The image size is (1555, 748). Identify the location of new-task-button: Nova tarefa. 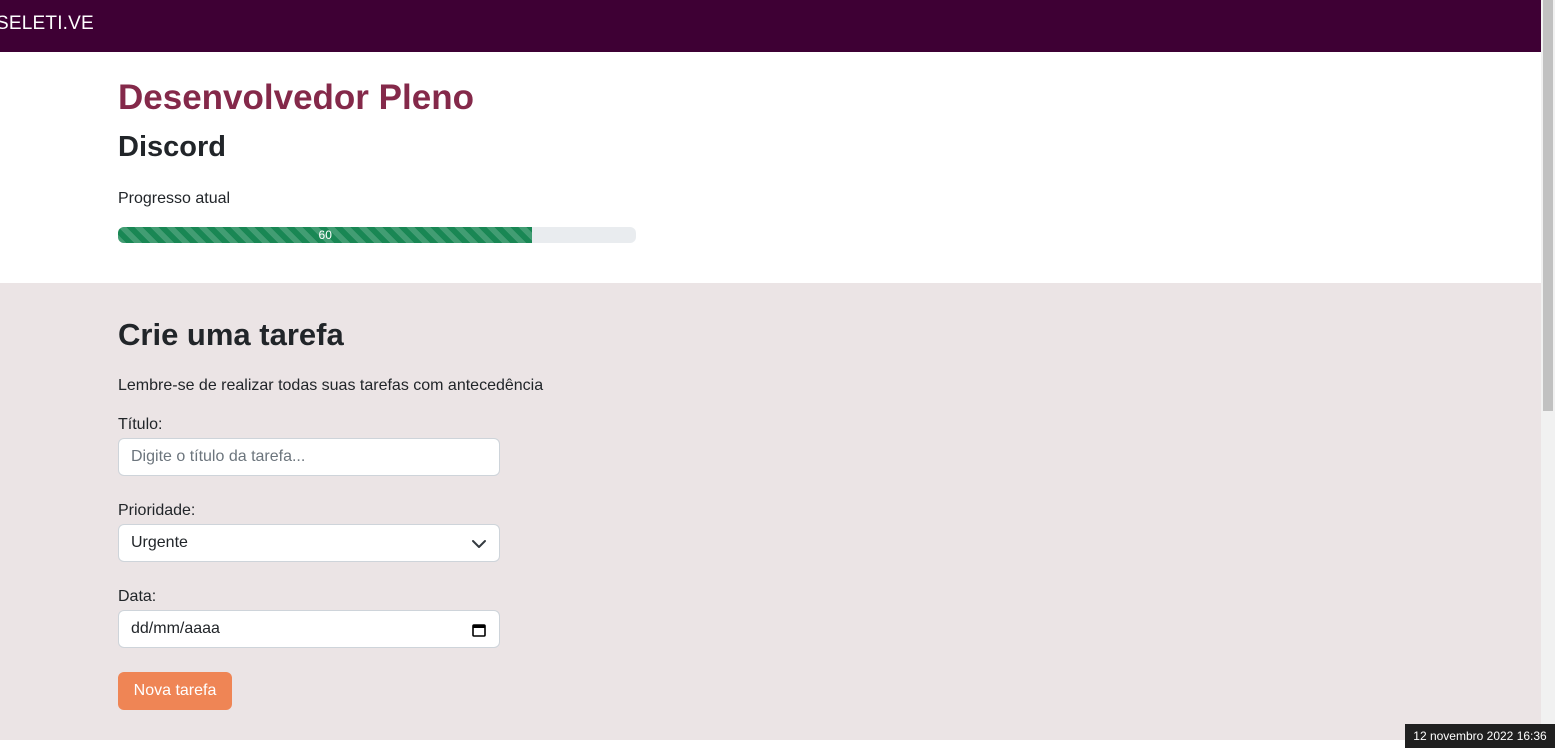
(175, 691).